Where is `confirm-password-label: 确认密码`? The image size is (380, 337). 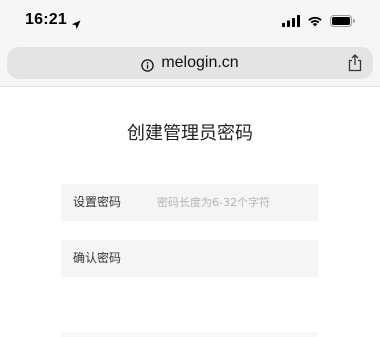 confirm-password-label: 确认密码 is located at coordinates (97, 258).